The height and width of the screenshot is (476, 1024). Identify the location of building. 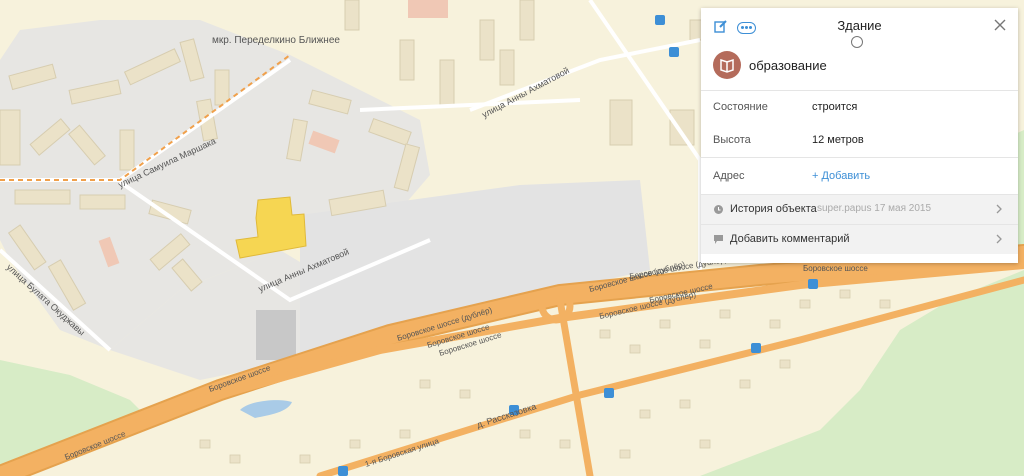
(276, 335).